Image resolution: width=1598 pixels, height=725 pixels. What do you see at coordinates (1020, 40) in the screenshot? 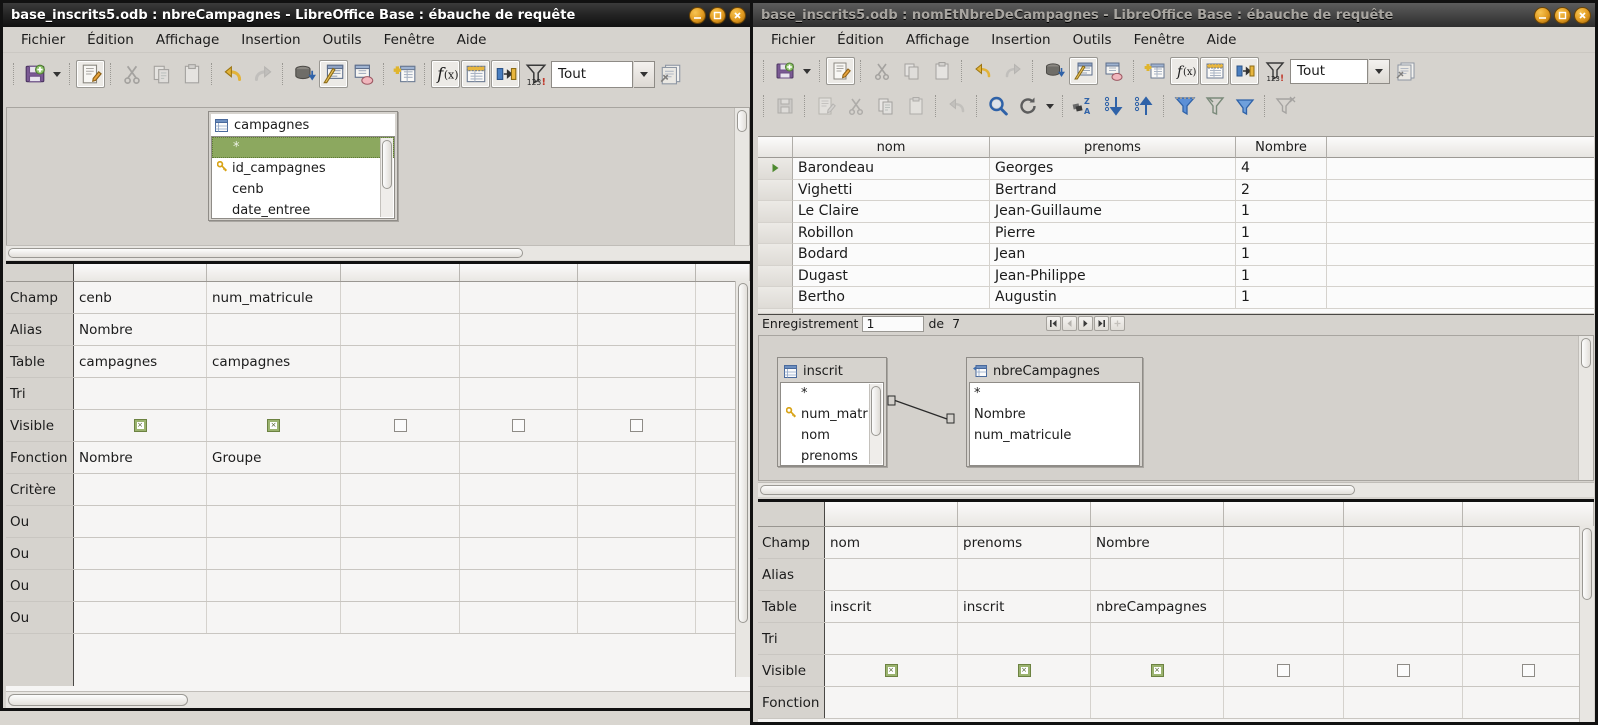
I see `menu-insertion: Insertion` at bounding box center [1020, 40].